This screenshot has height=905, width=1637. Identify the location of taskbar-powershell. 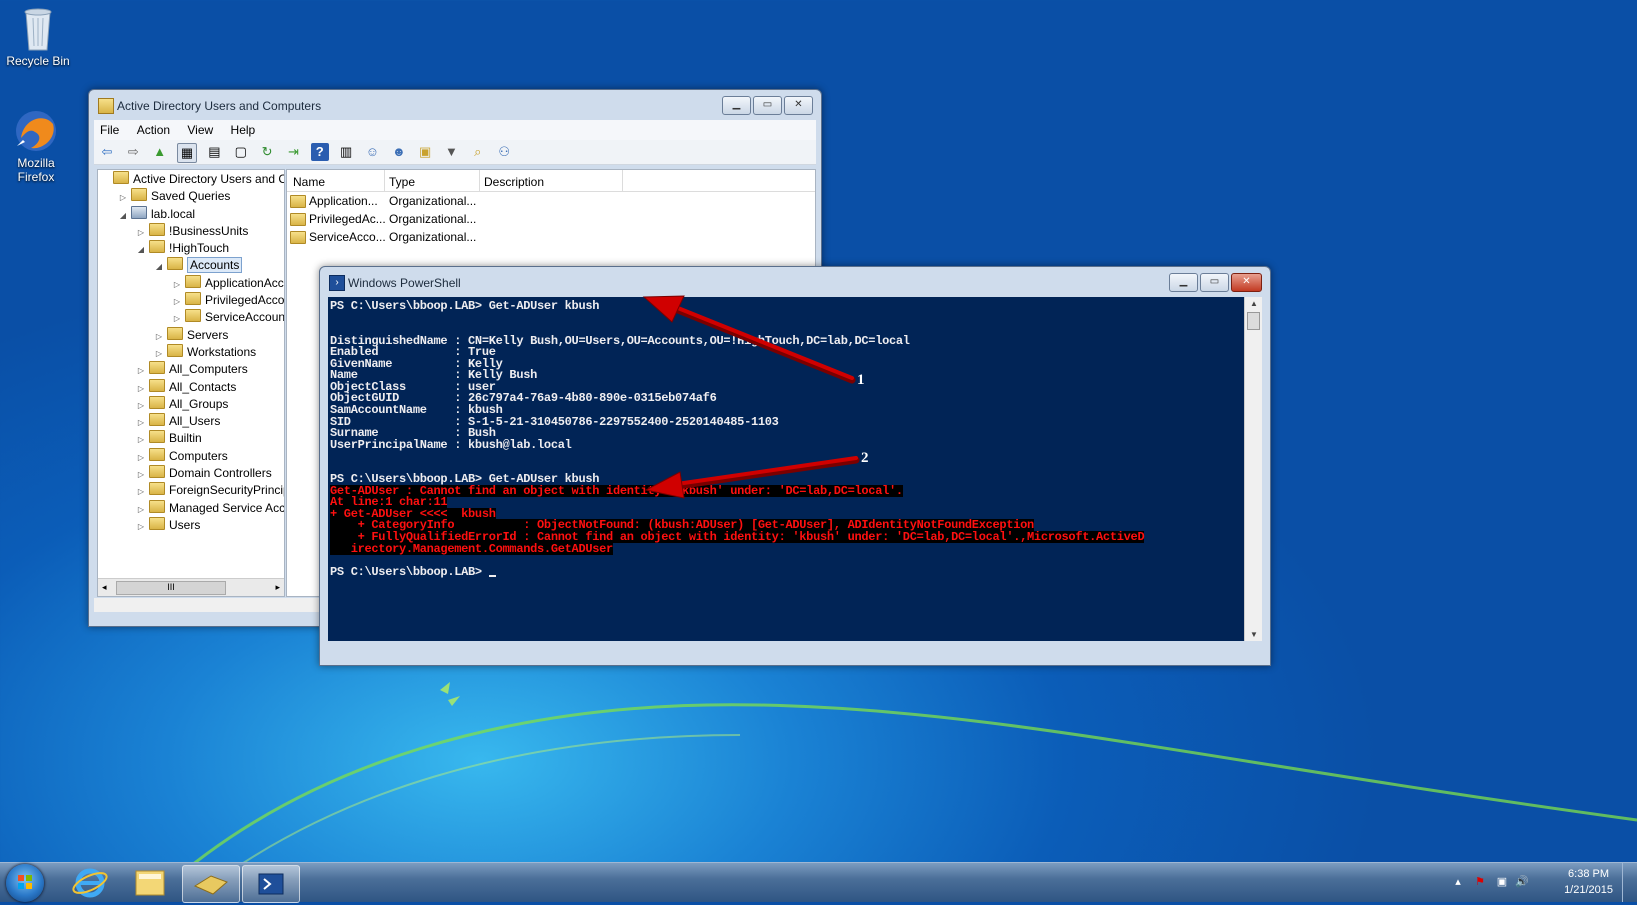
(271, 884).